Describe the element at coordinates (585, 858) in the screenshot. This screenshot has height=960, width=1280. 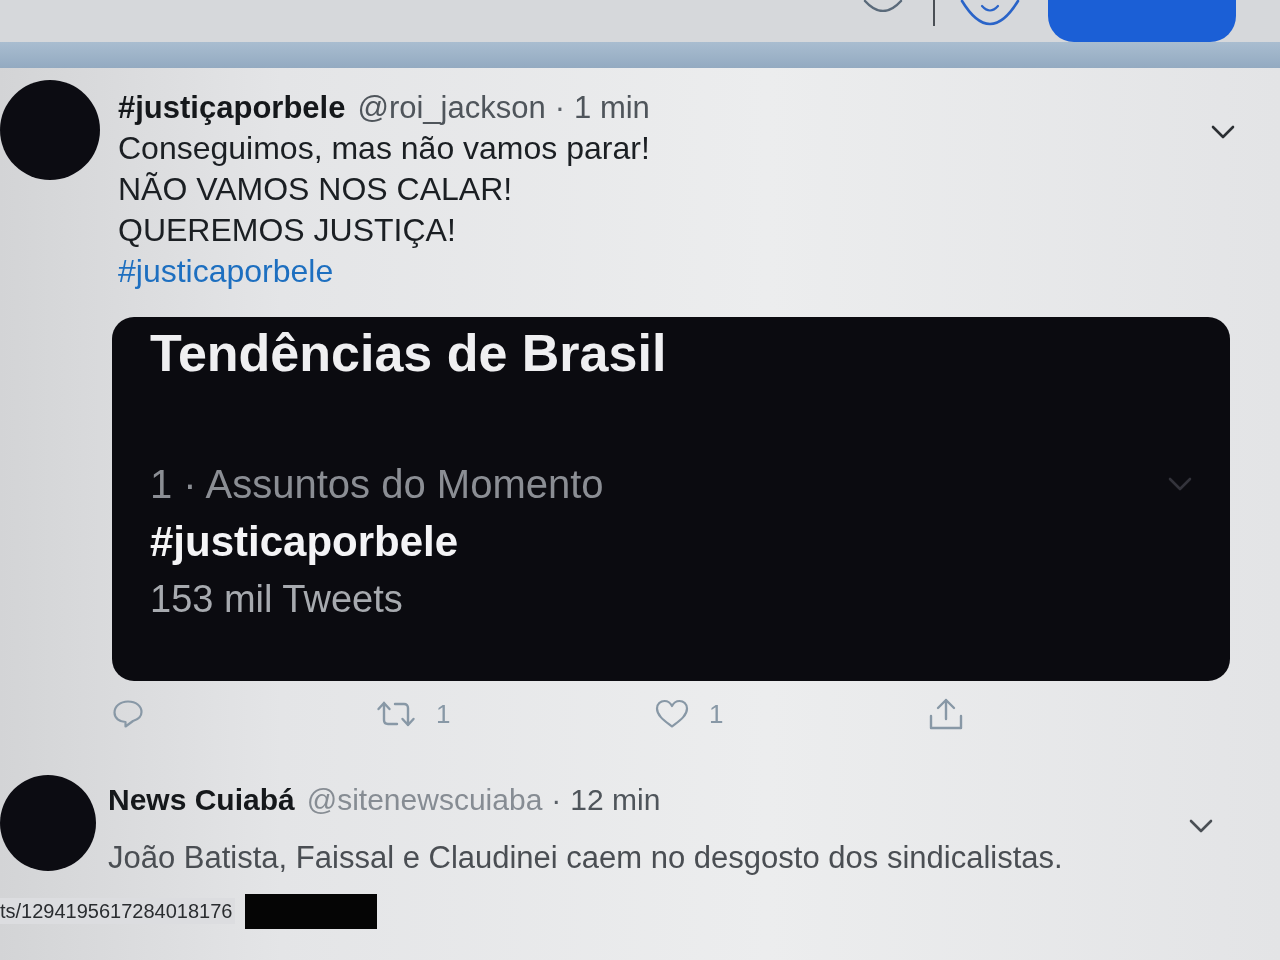
I see `tweet-text: João Batista, Faissal e Claudinei caem no desgosto dos sindicalistas.` at that location.